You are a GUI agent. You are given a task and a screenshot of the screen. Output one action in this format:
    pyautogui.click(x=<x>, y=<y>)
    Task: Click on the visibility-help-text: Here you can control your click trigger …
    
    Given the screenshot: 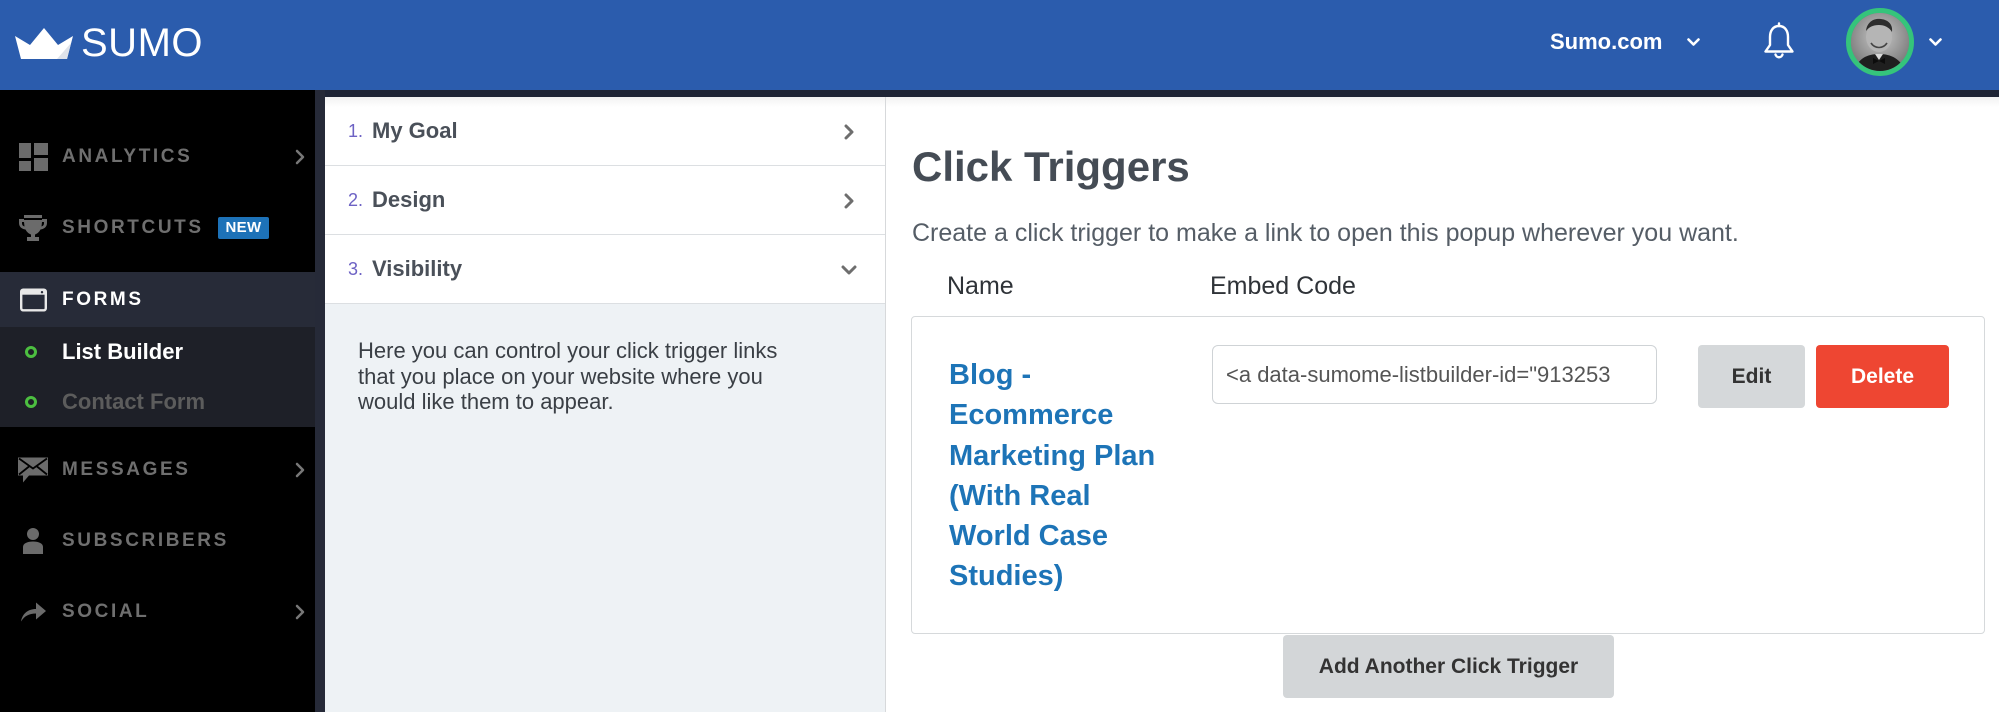 What is the action you would take?
    pyautogui.click(x=568, y=376)
    